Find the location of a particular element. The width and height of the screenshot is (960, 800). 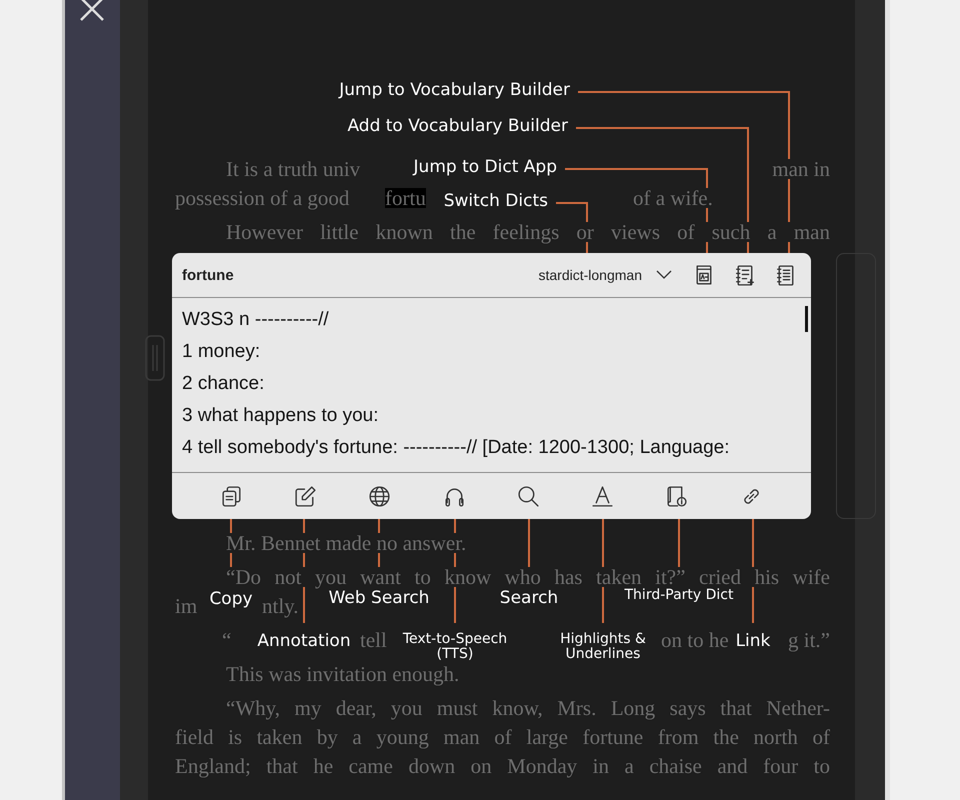

text-fragment: im is located at coordinates (186, 606).